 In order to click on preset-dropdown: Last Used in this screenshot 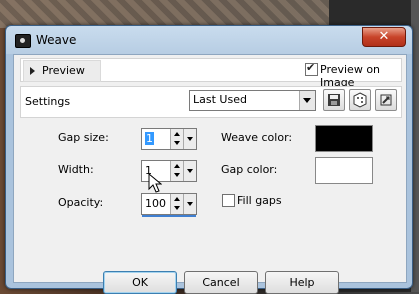, I will do `click(252, 100)`.